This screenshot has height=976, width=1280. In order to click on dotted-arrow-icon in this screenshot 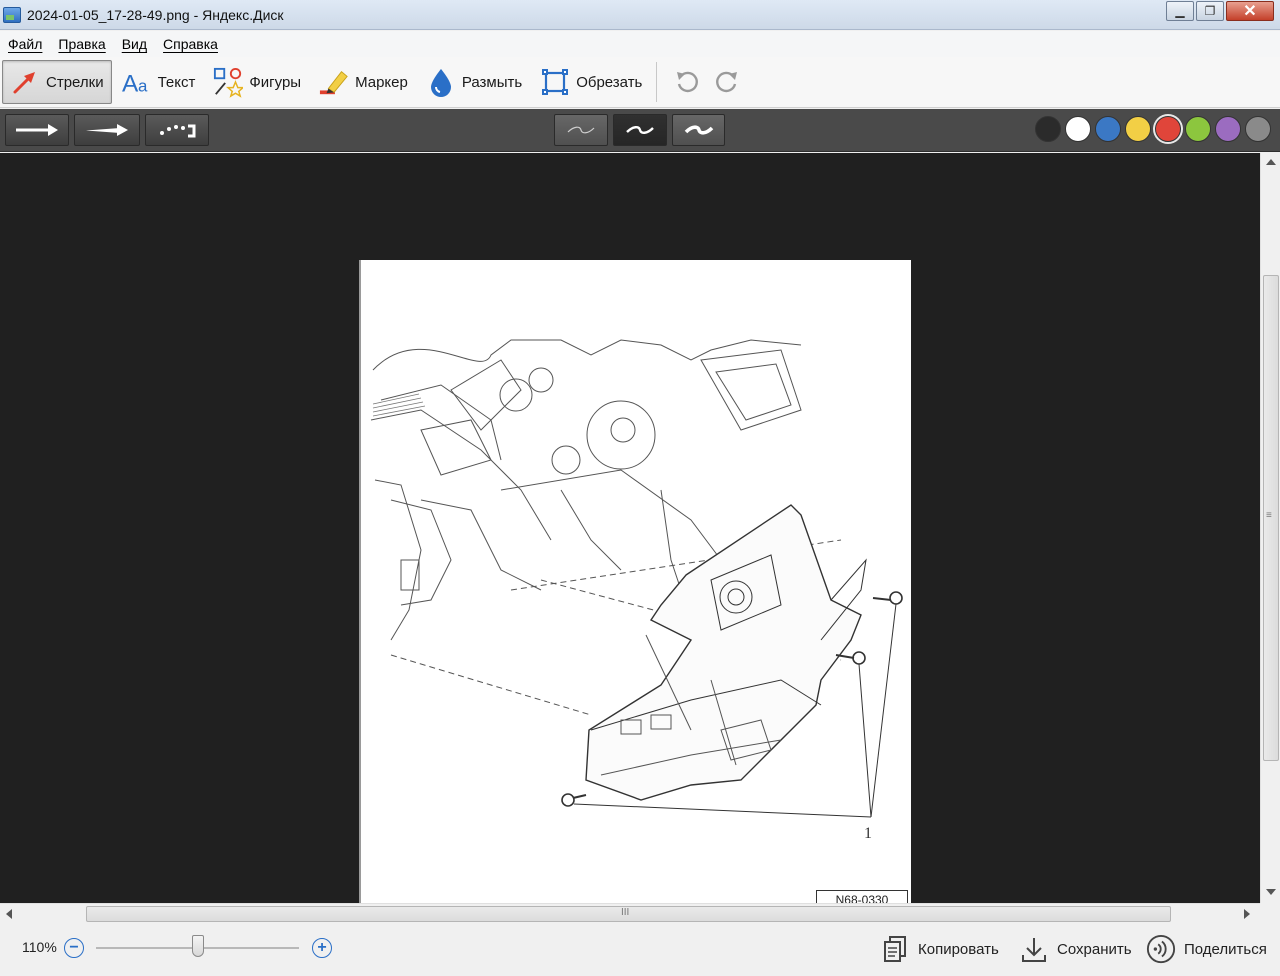, I will do `click(178, 131)`.